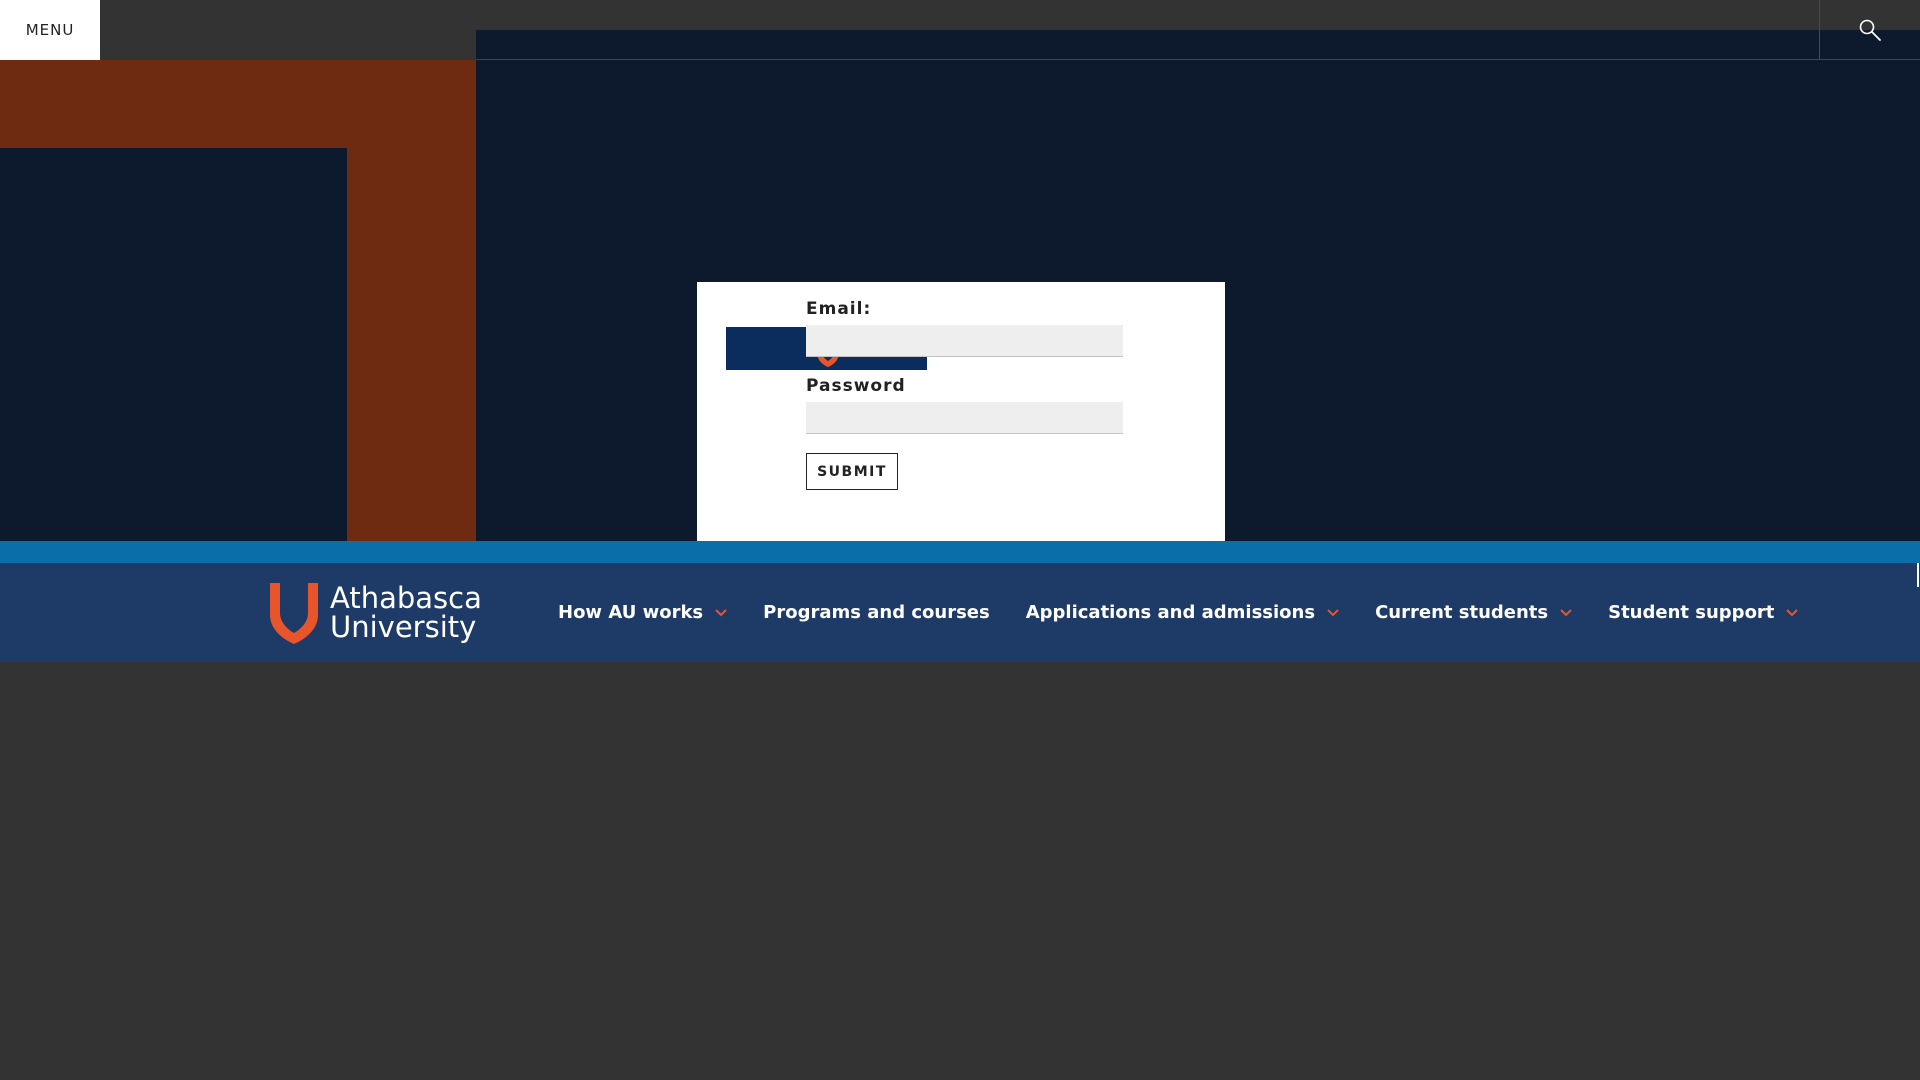 The width and height of the screenshot is (1920, 1080). I want to click on athabasca-university-logo: Athabasca University, so click(375, 613).